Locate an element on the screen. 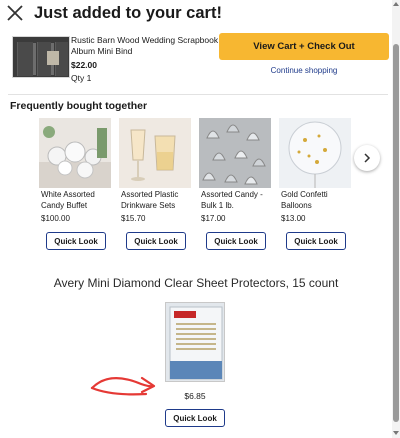 The width and height of the screenshot is (400, 438). fbt-item-price: $100.00 is located at coordinates (55, 218).